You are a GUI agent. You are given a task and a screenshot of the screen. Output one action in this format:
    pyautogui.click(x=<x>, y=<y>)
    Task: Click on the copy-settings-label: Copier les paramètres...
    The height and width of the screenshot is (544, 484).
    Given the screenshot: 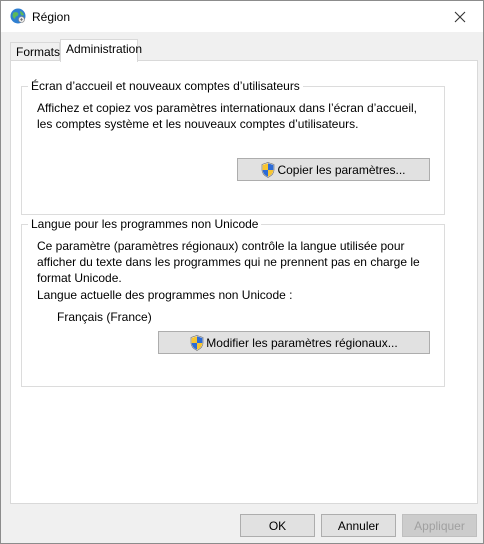 What is the action you would take?
    pyautogui.click(x=341, y=169)
    